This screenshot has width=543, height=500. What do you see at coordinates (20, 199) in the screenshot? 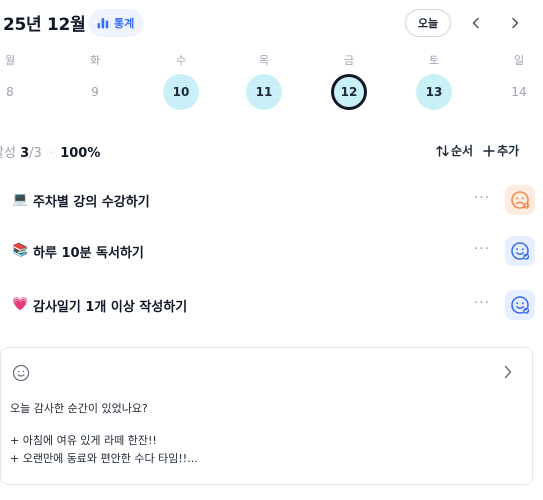
I see `laptop-icon: 💻` at bounding box center [20, 199].